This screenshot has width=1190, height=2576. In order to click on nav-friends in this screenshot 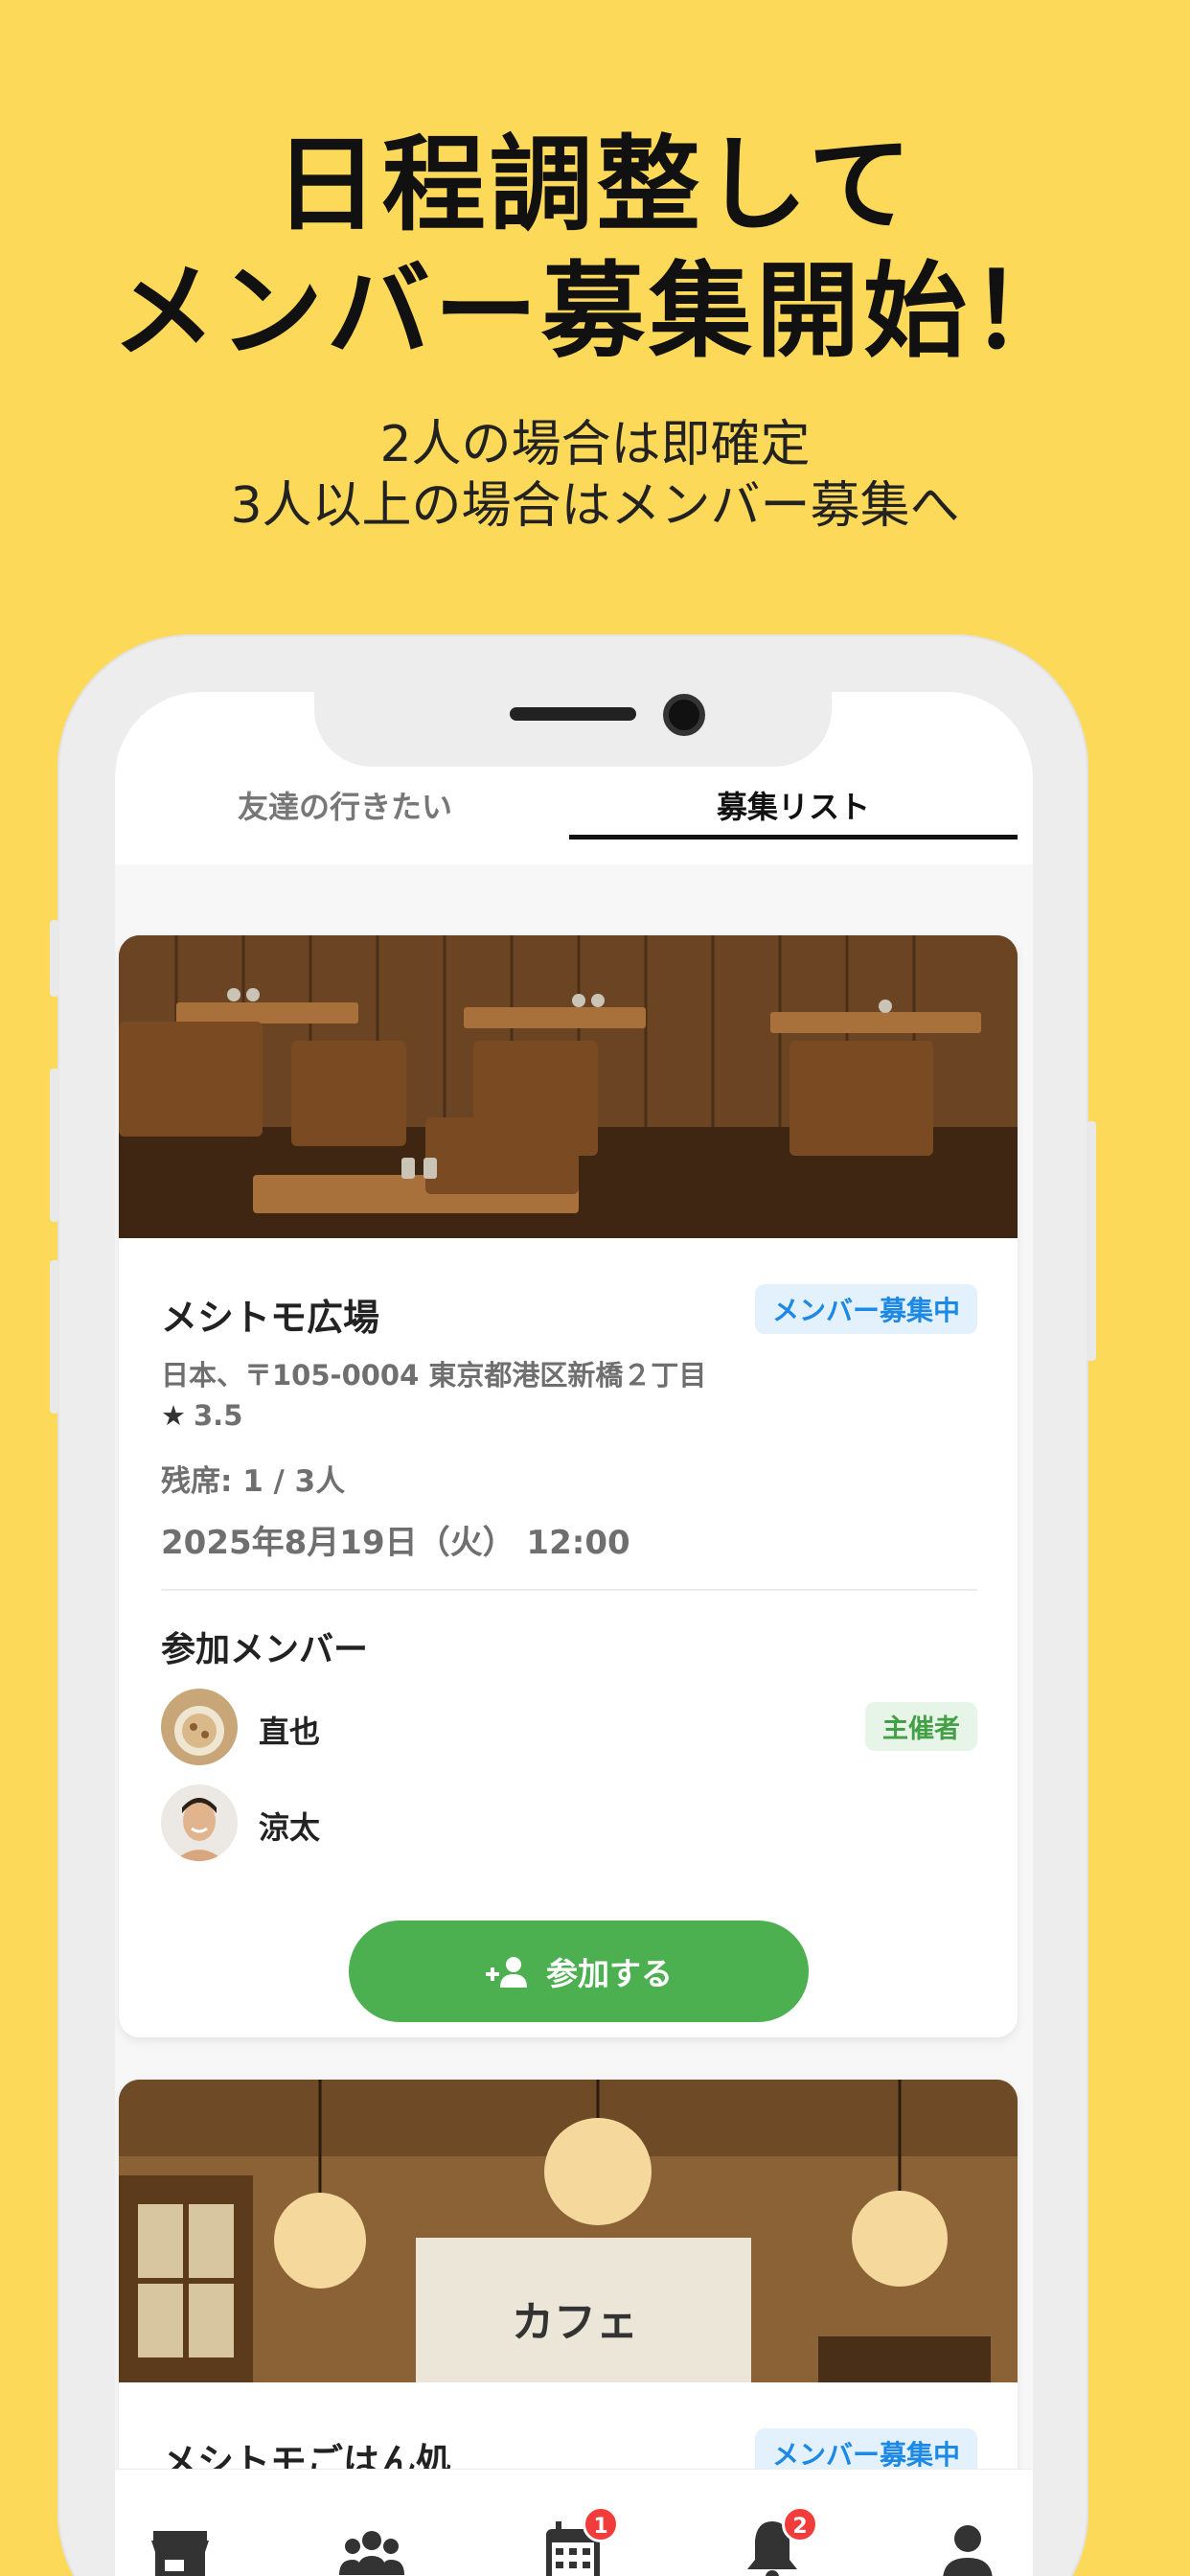, I will do `click(372, 2544)`.